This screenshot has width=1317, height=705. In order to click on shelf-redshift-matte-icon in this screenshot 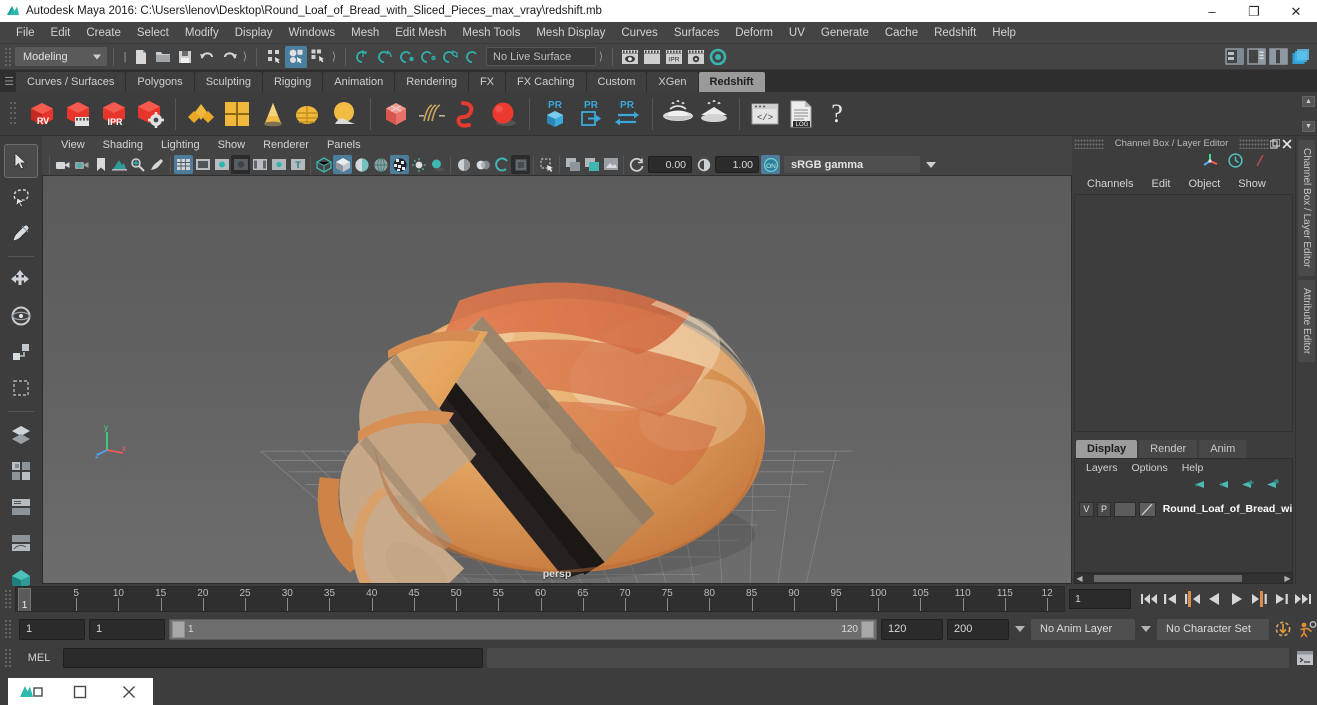, I will do `click(237, 114)`.